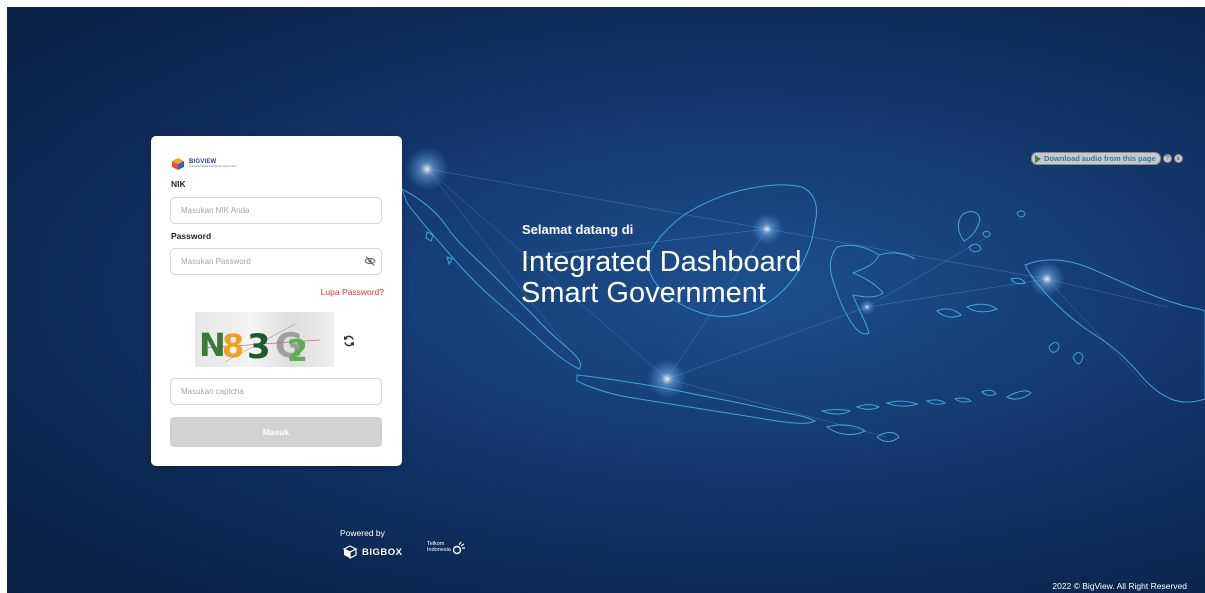 The width and height of the screenshot is (1205, 593). I want to click on bigbox-logo: BIGBOX, so click(372, 552).